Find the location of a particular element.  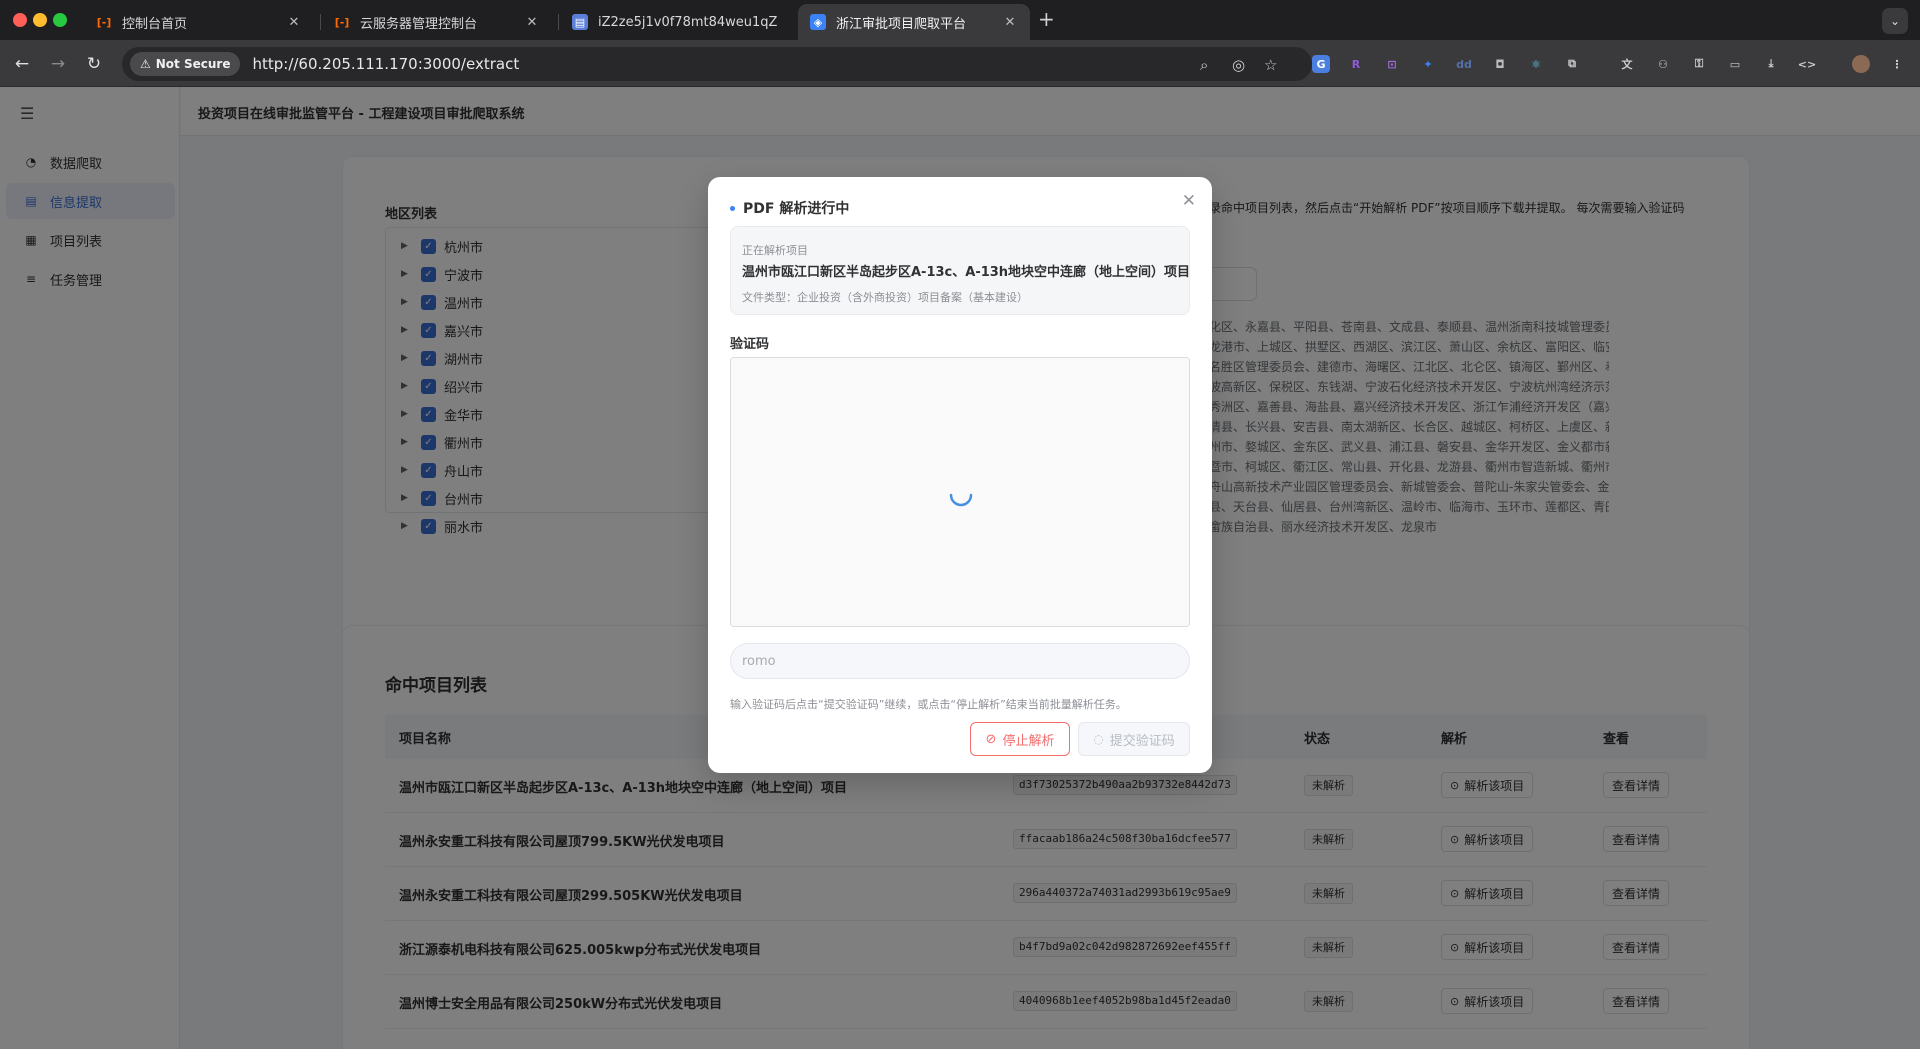

browser-tab-2: [-] 云服务器管理控制台 ✕ is located at coordinates (437, 22).